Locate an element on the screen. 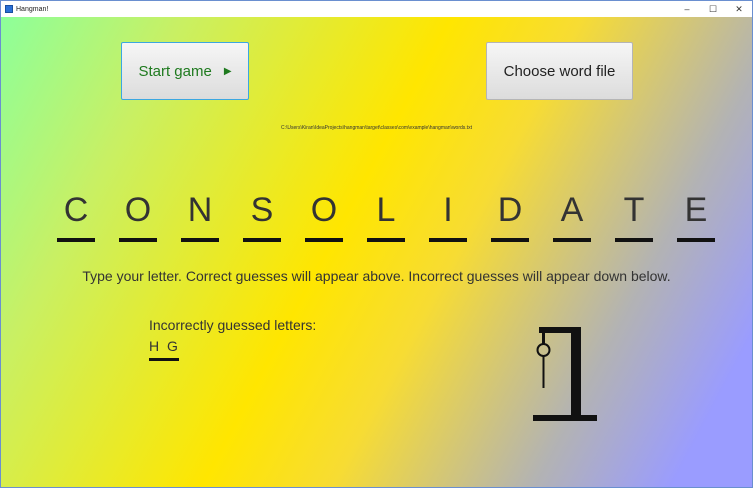 This screenshot has height=488, width=753. word-letter-slot: C is located at coordinates (76, 215).